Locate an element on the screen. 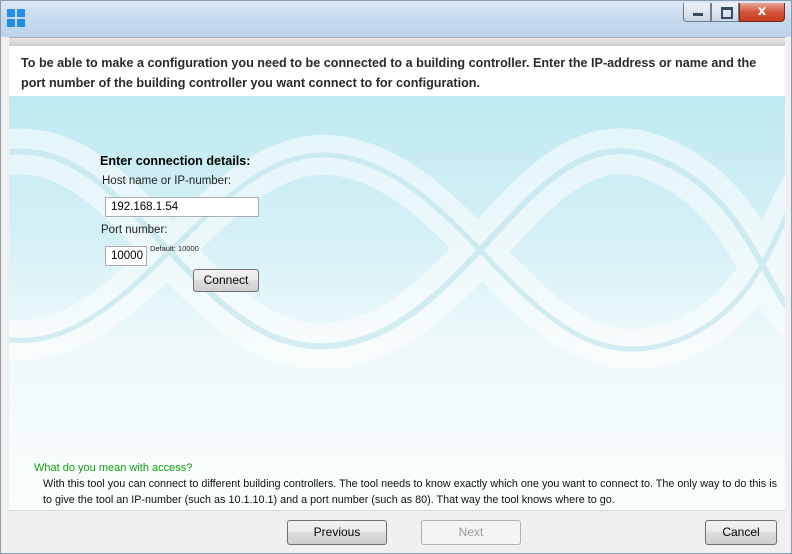  minimize-button is located at coordinates (697, 12).